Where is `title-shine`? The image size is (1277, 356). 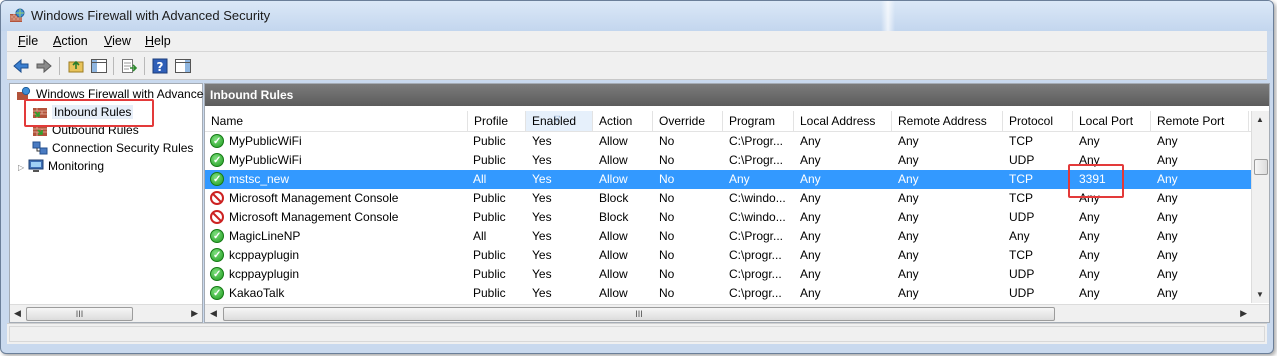 title-shine is located at coordinates (888, 16).